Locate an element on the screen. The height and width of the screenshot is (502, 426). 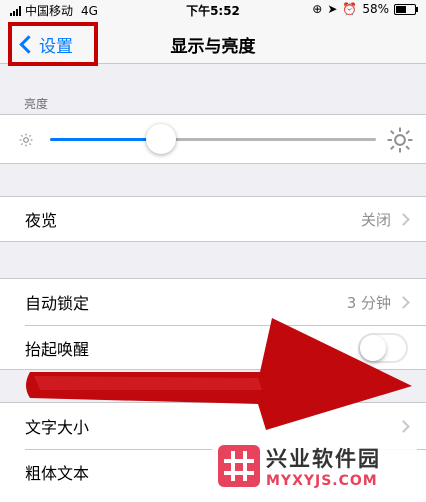
night-shift-label: 夜览 is located at coordinates (41, 220).